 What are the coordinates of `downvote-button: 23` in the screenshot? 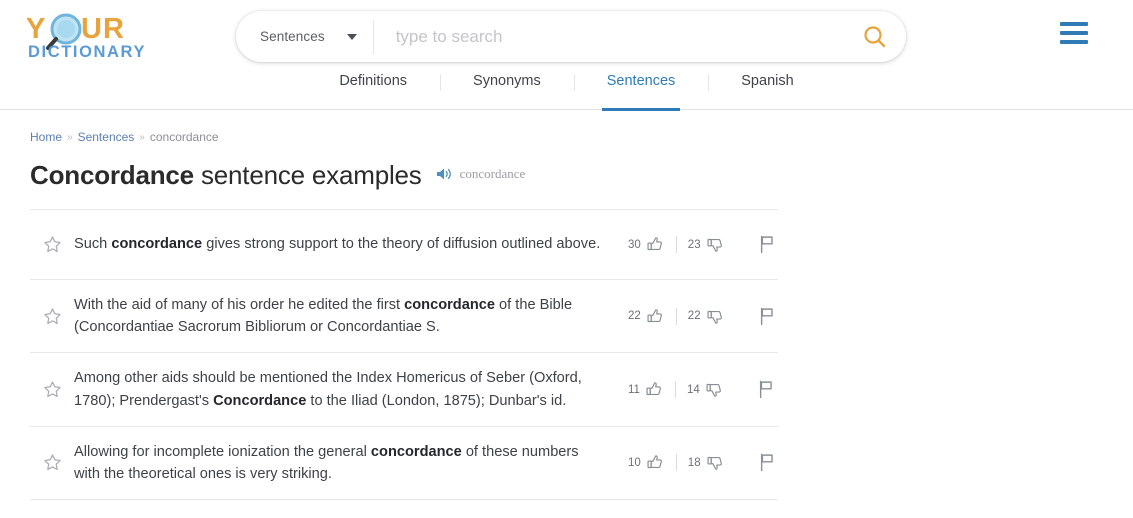 It's located at (706, 244).